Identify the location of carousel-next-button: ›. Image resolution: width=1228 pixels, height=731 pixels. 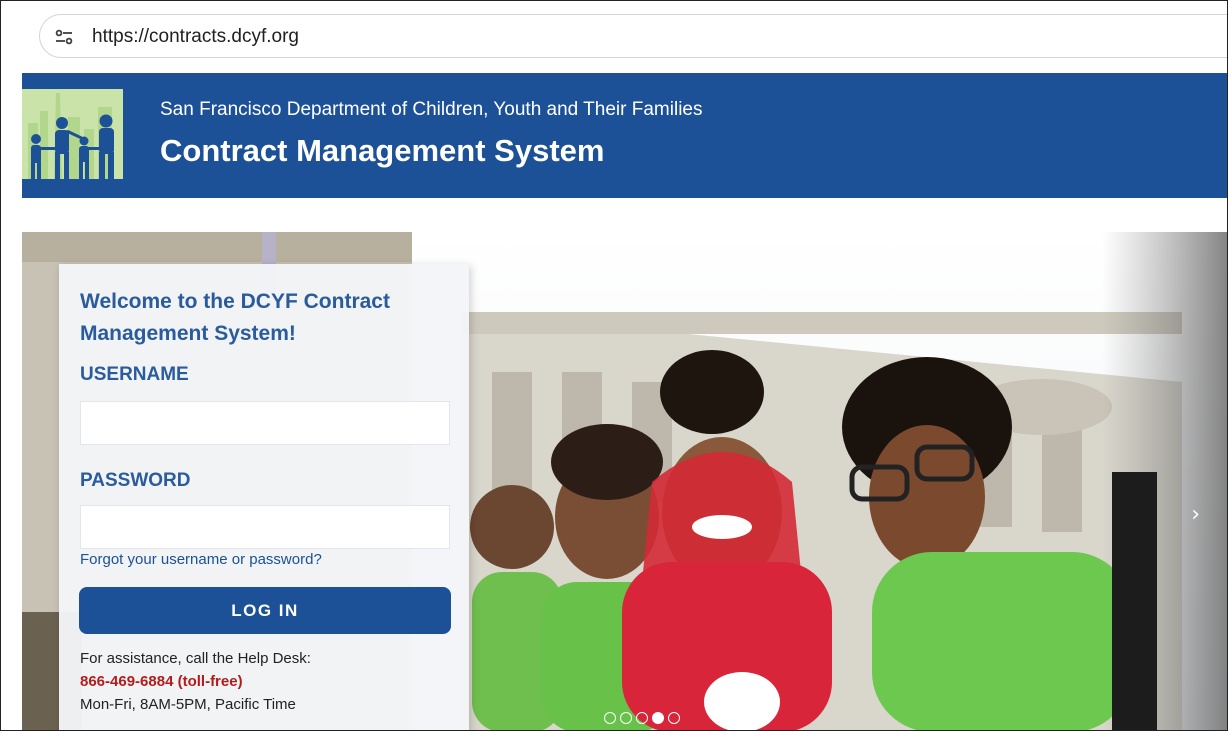
(1195, 514).